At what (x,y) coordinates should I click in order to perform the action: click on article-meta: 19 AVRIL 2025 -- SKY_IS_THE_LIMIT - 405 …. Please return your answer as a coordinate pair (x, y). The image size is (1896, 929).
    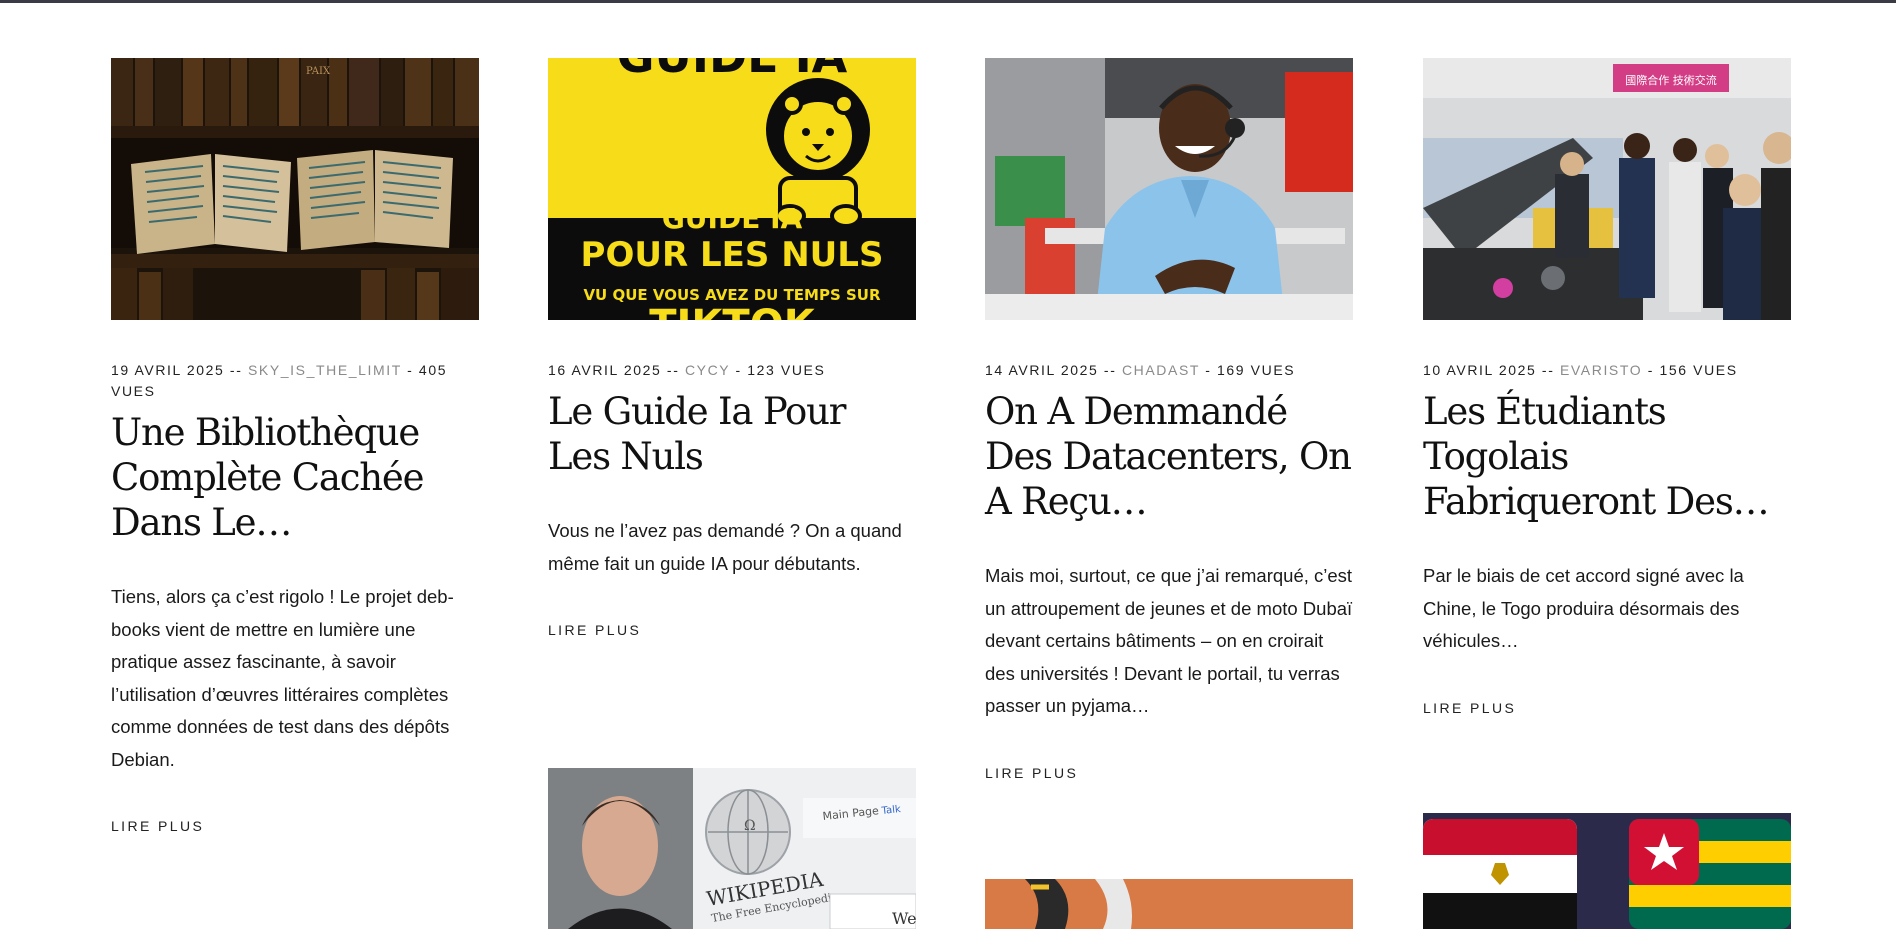
    Looking at the image, I should click on (295, 381).